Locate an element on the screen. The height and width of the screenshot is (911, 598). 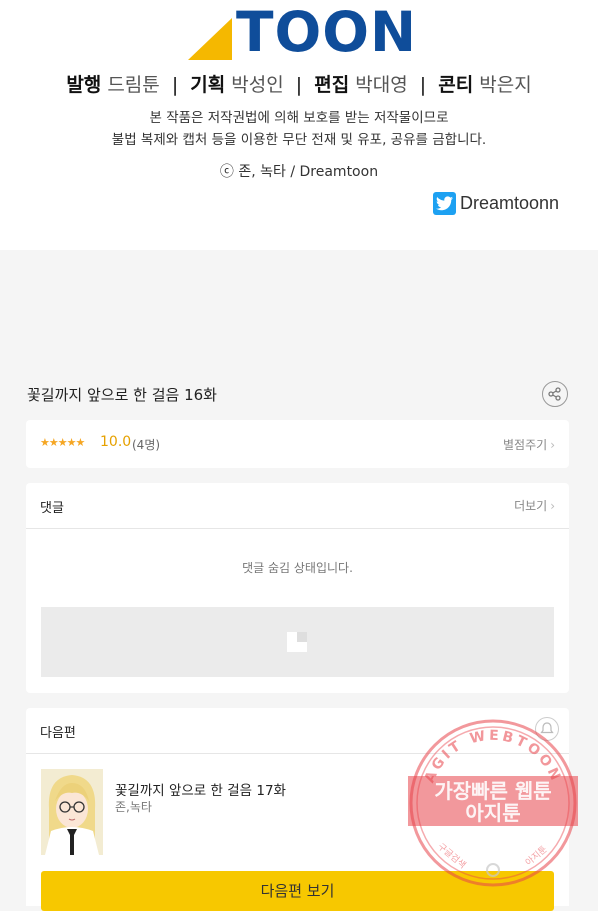
more-label: 더보기 is located at coordinates (531, 506).